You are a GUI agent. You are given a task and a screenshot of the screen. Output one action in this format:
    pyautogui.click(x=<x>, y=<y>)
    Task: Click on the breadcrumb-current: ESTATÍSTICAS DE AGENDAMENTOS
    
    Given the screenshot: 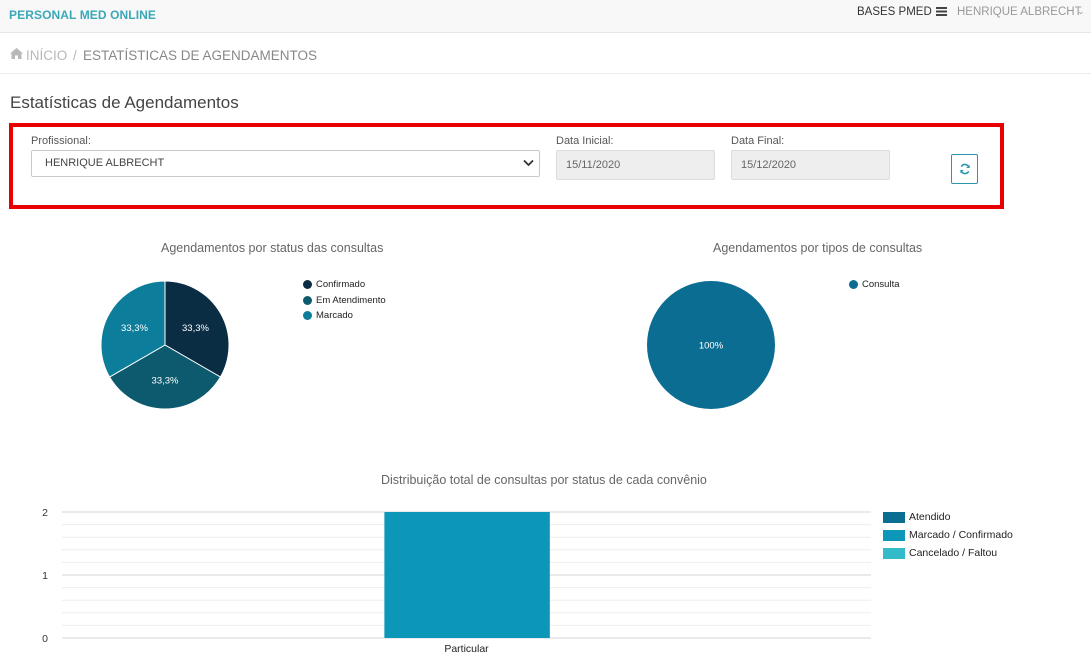 What is the action you would take?
    pyautogui.click(x=200, y=55)
    